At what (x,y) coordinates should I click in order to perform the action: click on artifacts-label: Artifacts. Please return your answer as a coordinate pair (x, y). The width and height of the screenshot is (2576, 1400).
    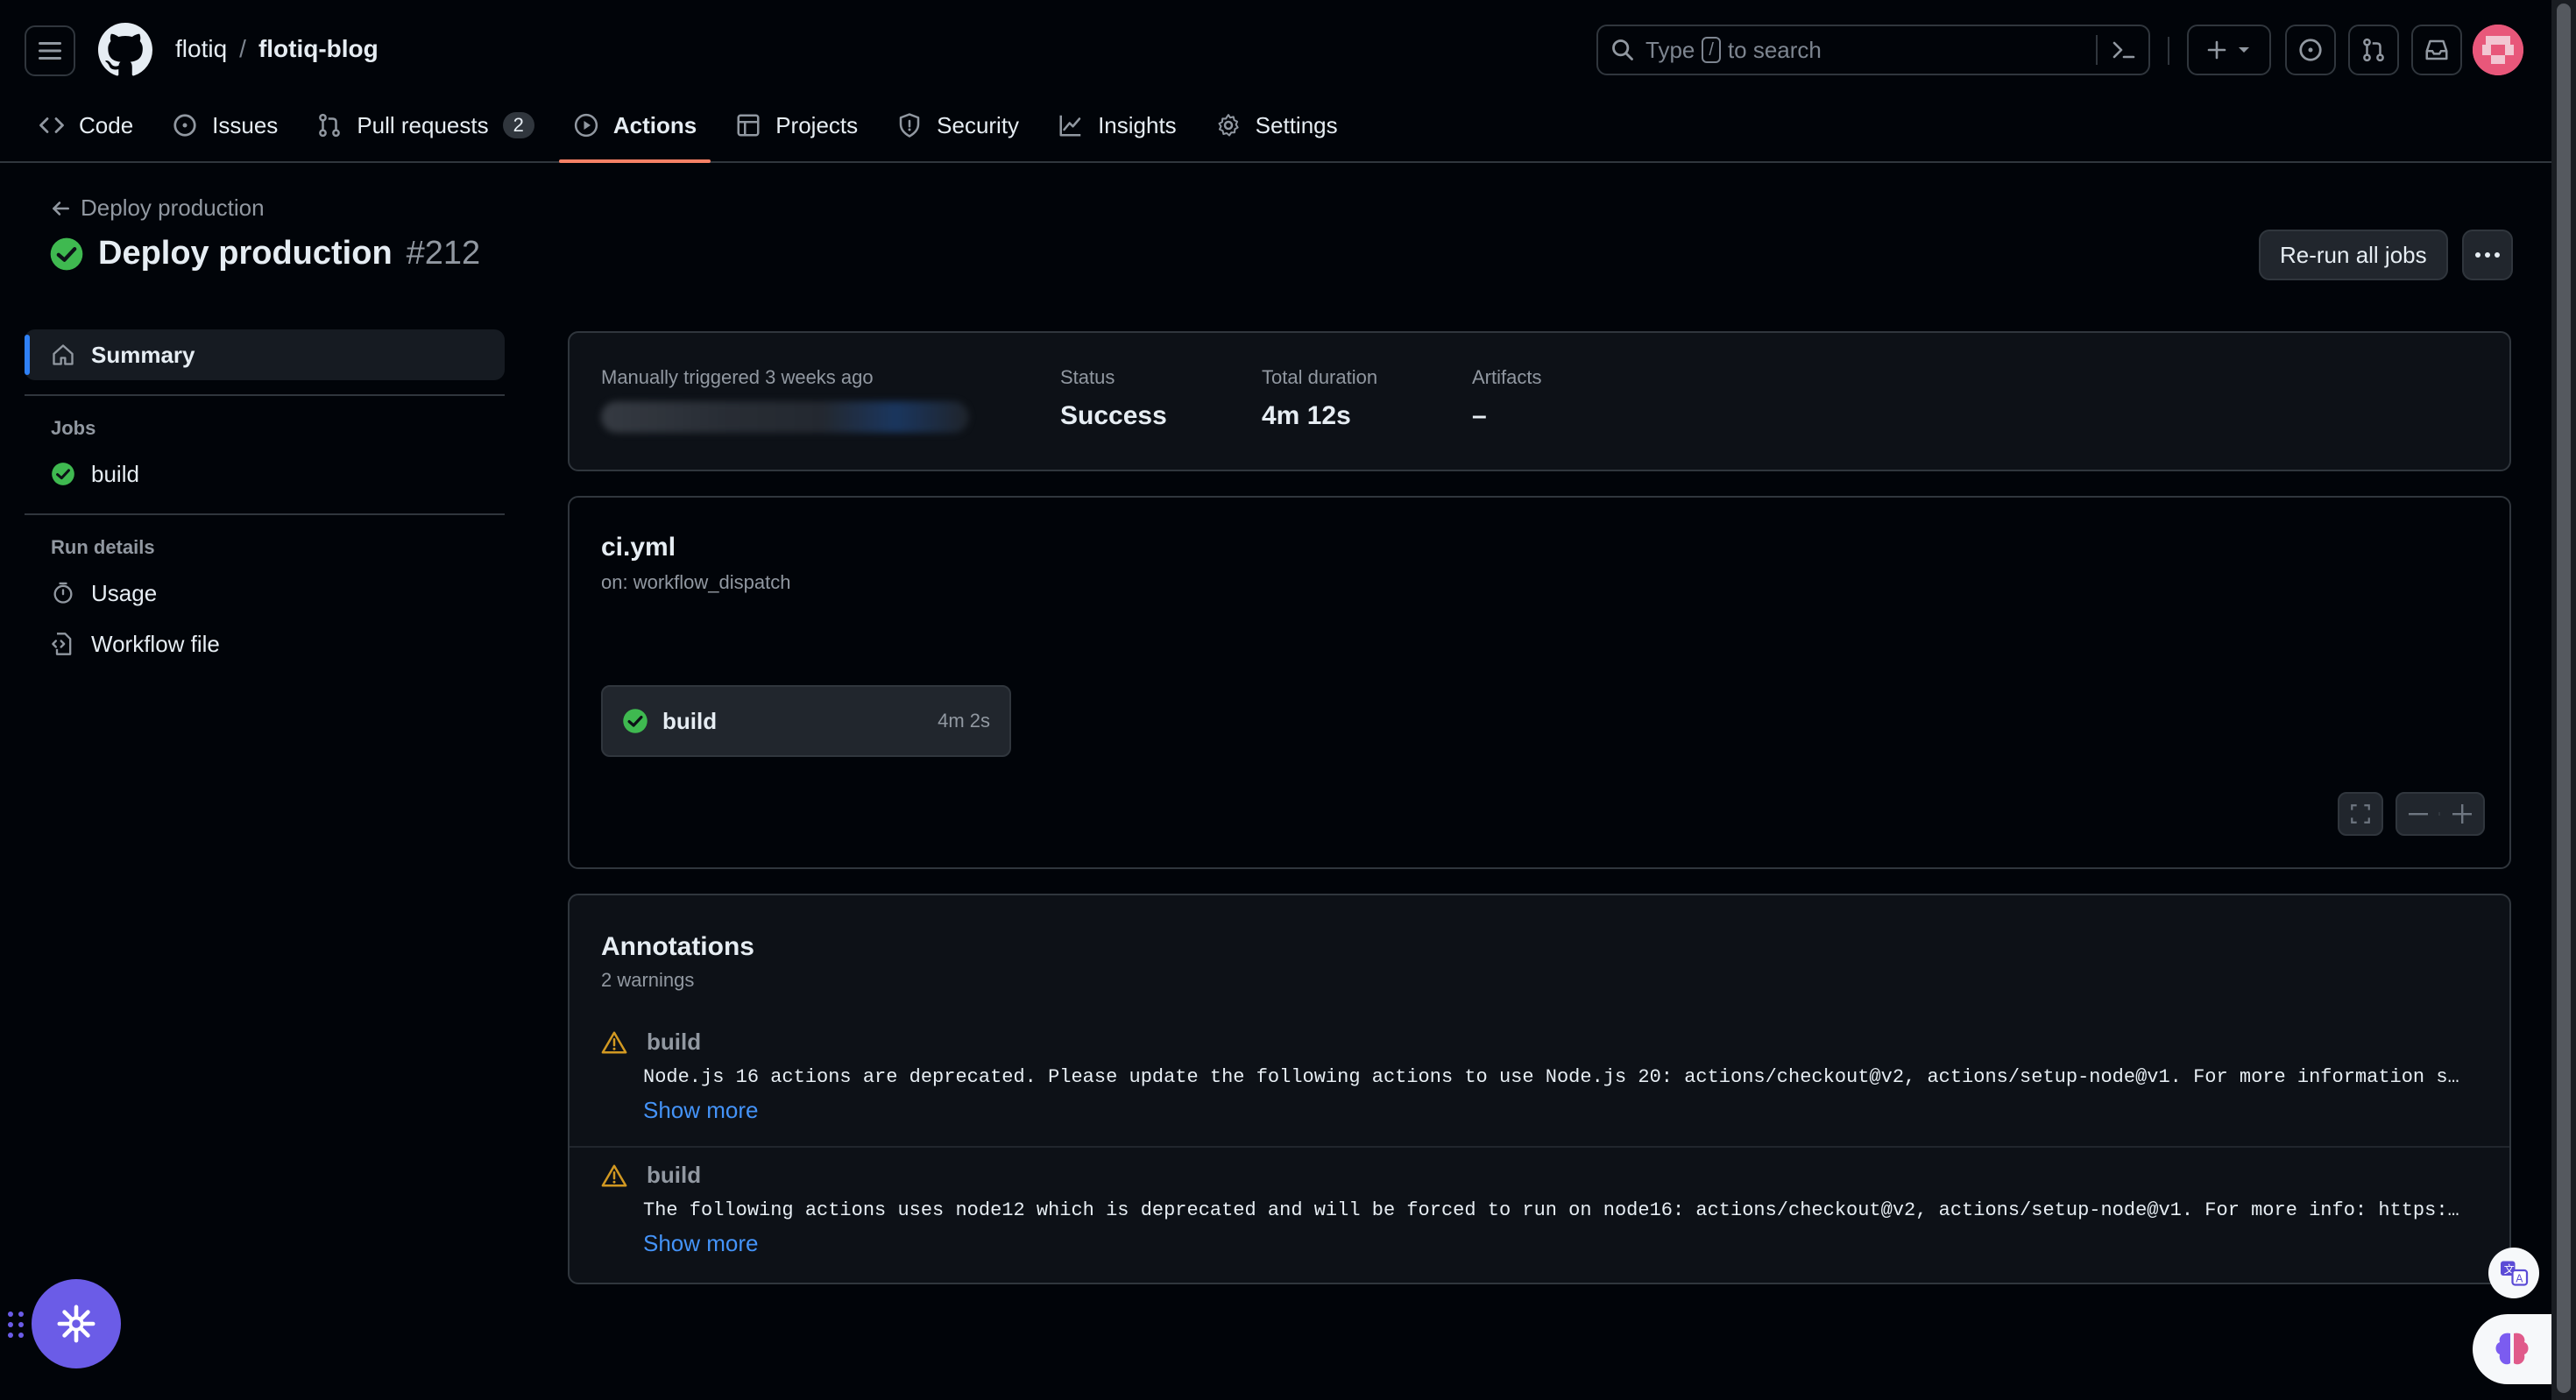
    Looking at the image, I should click on (1507, 377).